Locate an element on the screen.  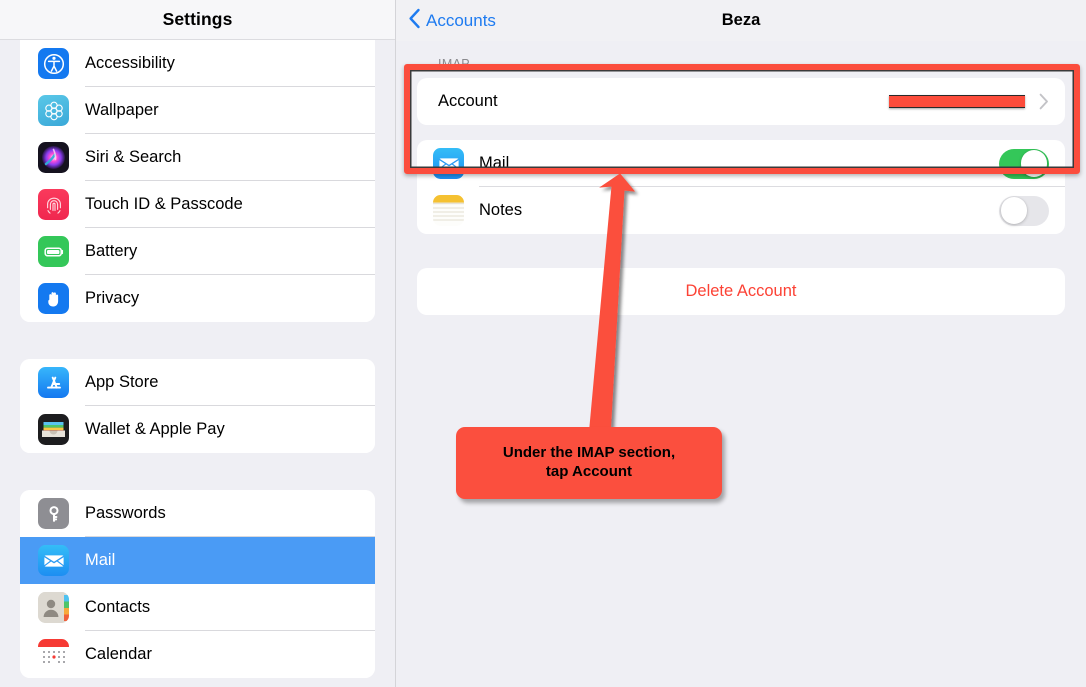
detail-title: Beza is located at coordinates (741, 20).